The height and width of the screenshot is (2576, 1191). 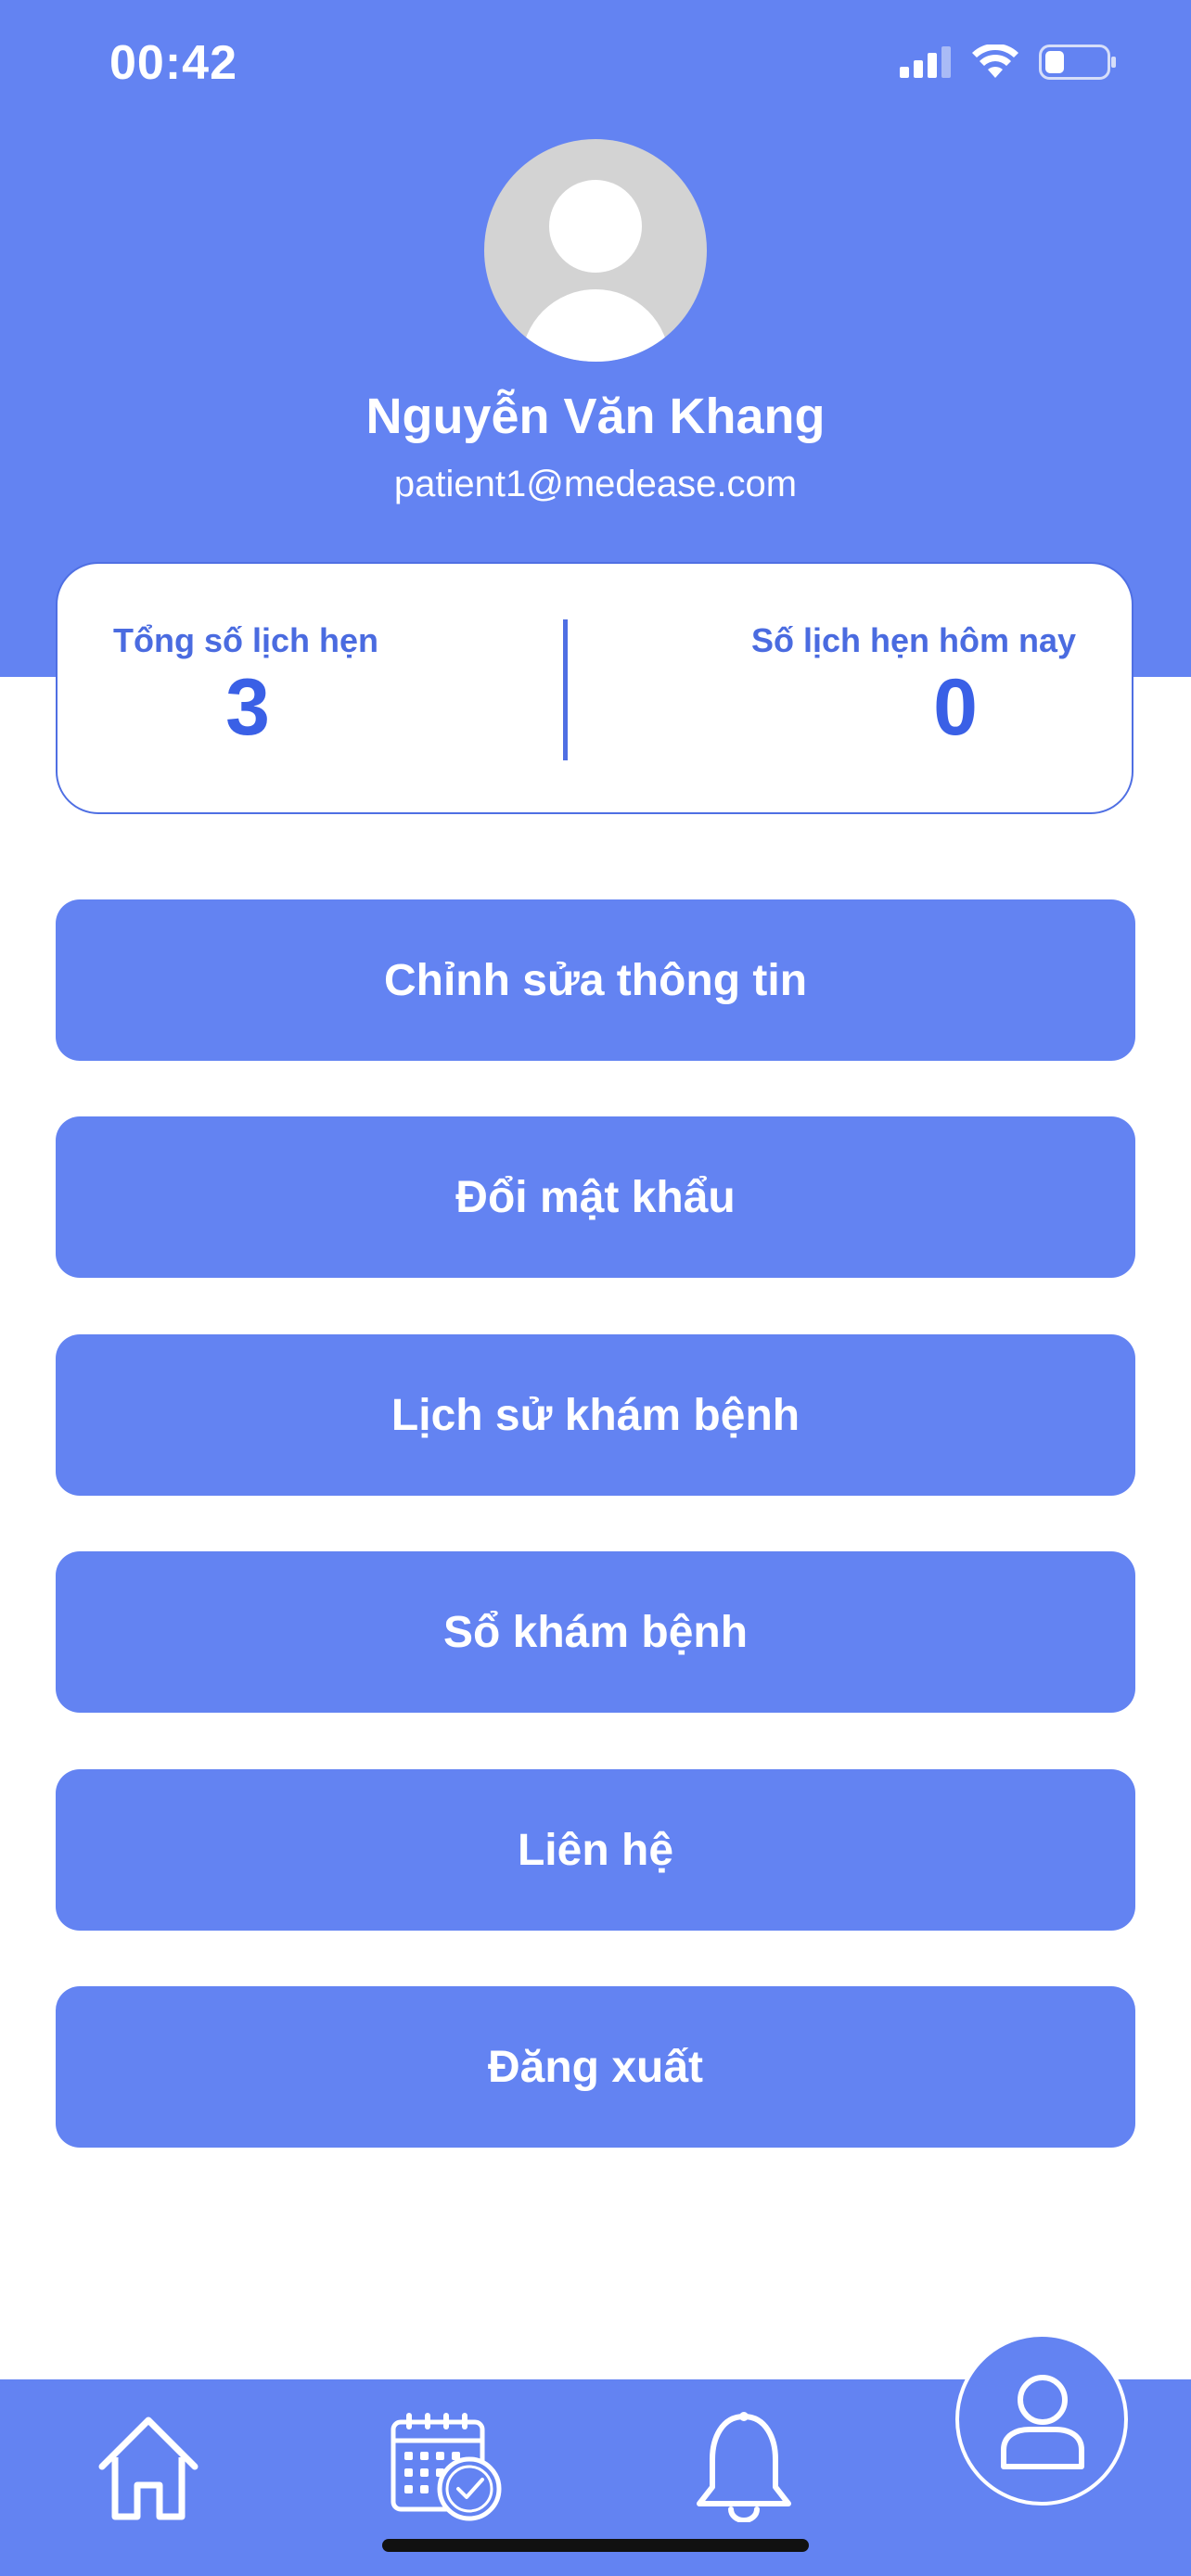 I want to click on total-appointments-label: Tổng số lịch hẹn, so click(x=246, y=640).